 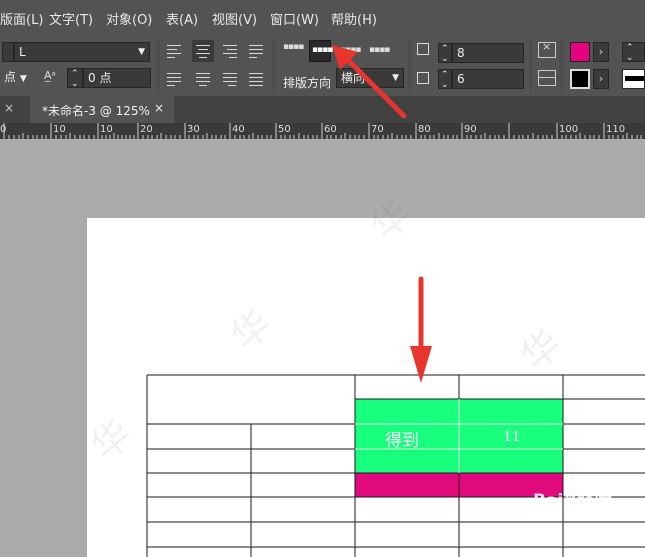 I want to click on annotation-arrow-head, so click(x=421, y=364).